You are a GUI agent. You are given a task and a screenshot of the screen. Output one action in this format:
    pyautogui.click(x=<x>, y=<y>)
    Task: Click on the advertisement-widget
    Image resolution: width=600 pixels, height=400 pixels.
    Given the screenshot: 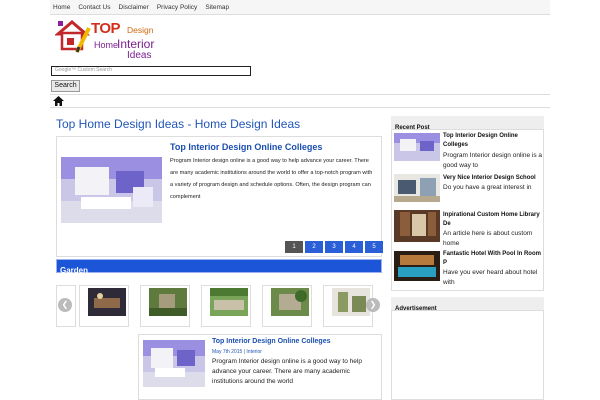 What is the action you would take?
    pyautogui.click(x=467, y=348)
    